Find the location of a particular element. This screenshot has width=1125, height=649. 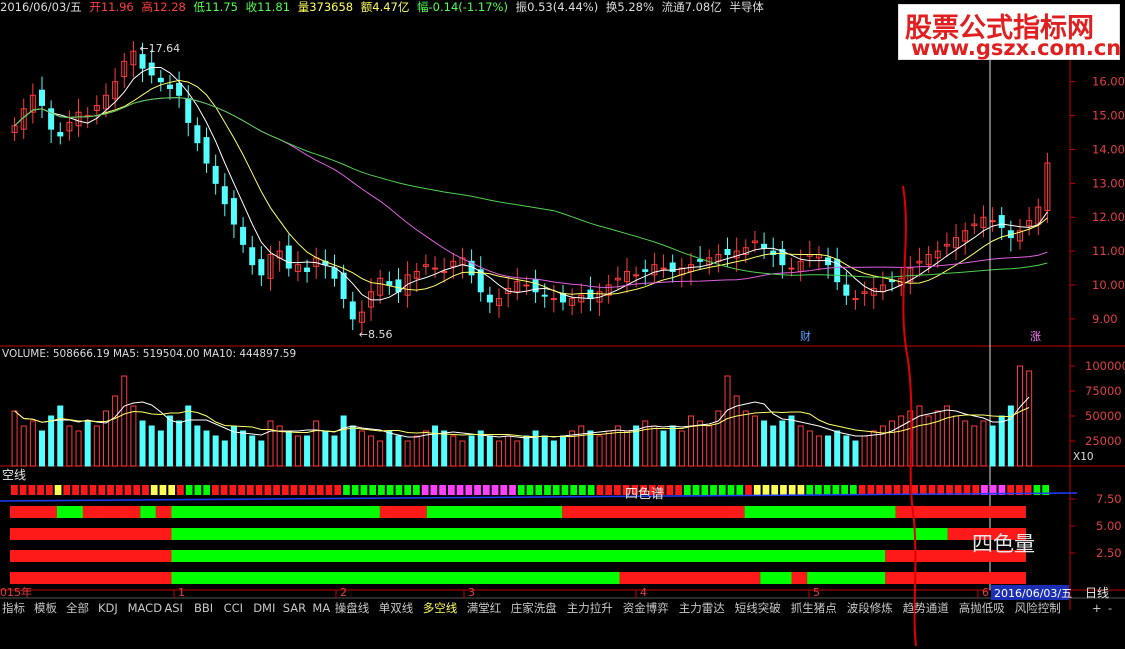

indicator-tab: MACD is located at coordinates (145, 608).